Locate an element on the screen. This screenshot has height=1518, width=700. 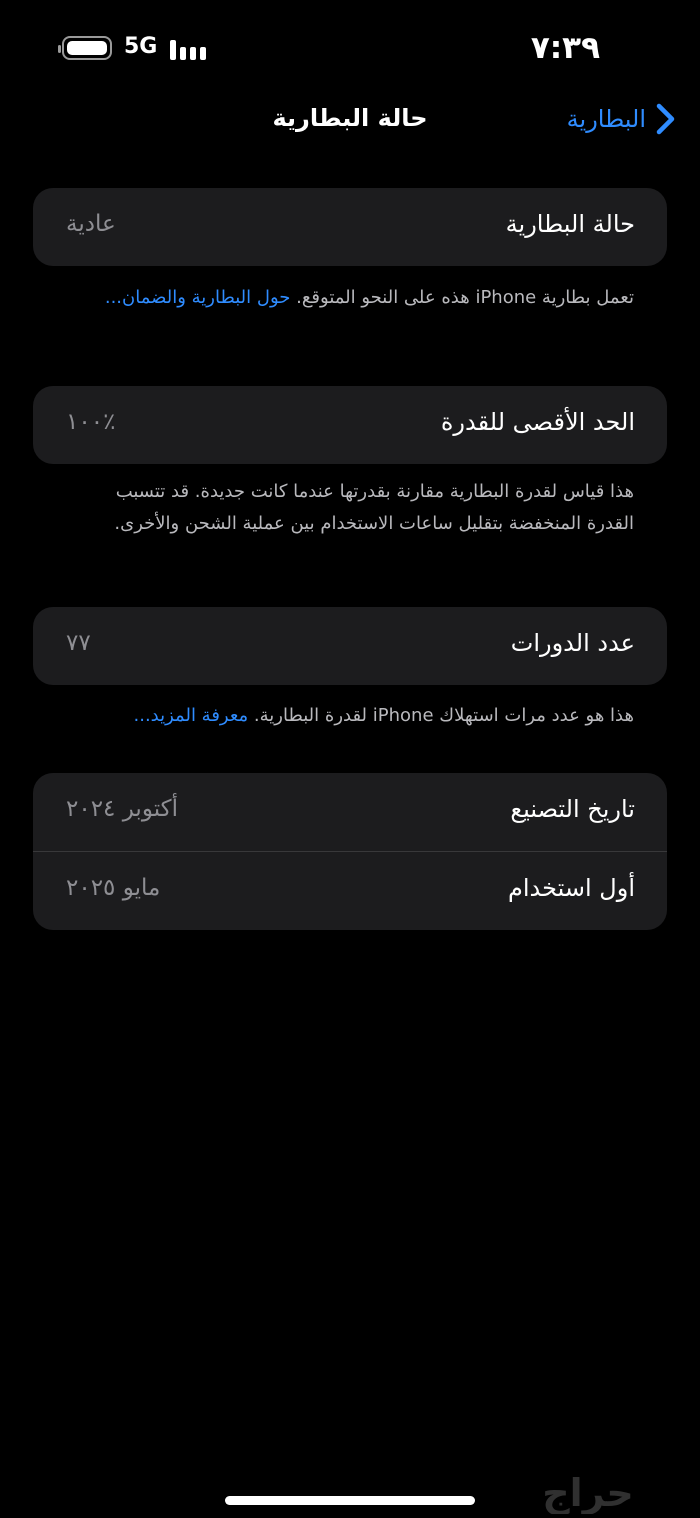
svg-text: حراج is located at coordinates (587, 1492).